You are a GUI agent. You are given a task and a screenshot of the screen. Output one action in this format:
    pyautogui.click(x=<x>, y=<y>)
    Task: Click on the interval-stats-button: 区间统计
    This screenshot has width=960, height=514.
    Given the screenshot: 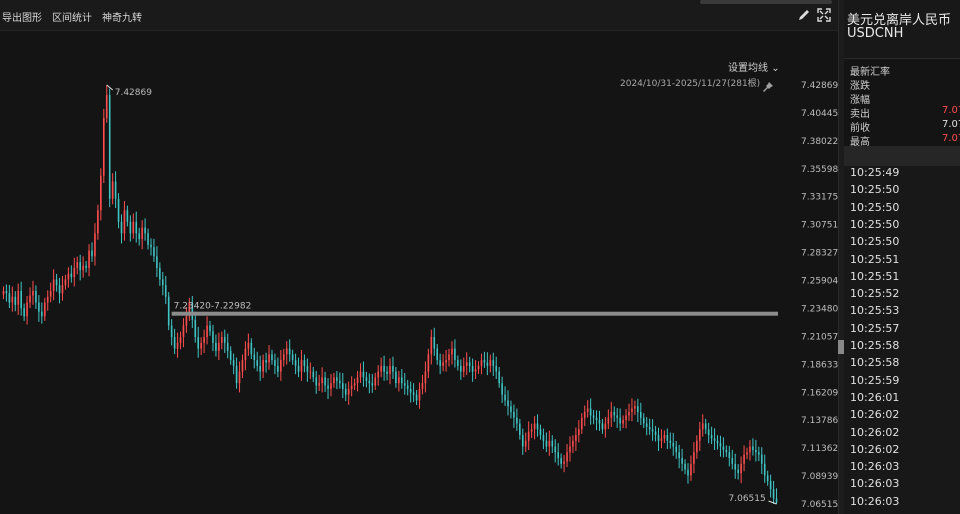 What is the action you would take?
    pyautogui.click(x=72, y=16)
    